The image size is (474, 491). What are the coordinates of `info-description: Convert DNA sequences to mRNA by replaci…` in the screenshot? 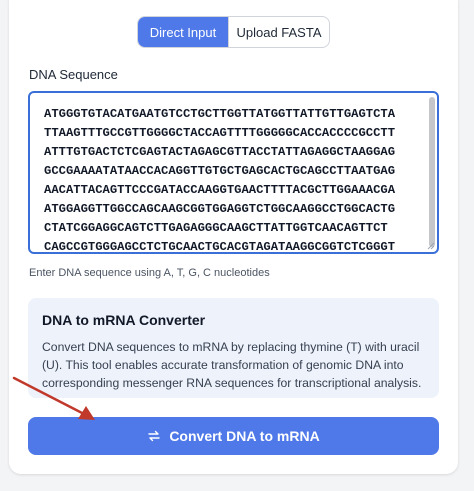 It's located at (232, 365).